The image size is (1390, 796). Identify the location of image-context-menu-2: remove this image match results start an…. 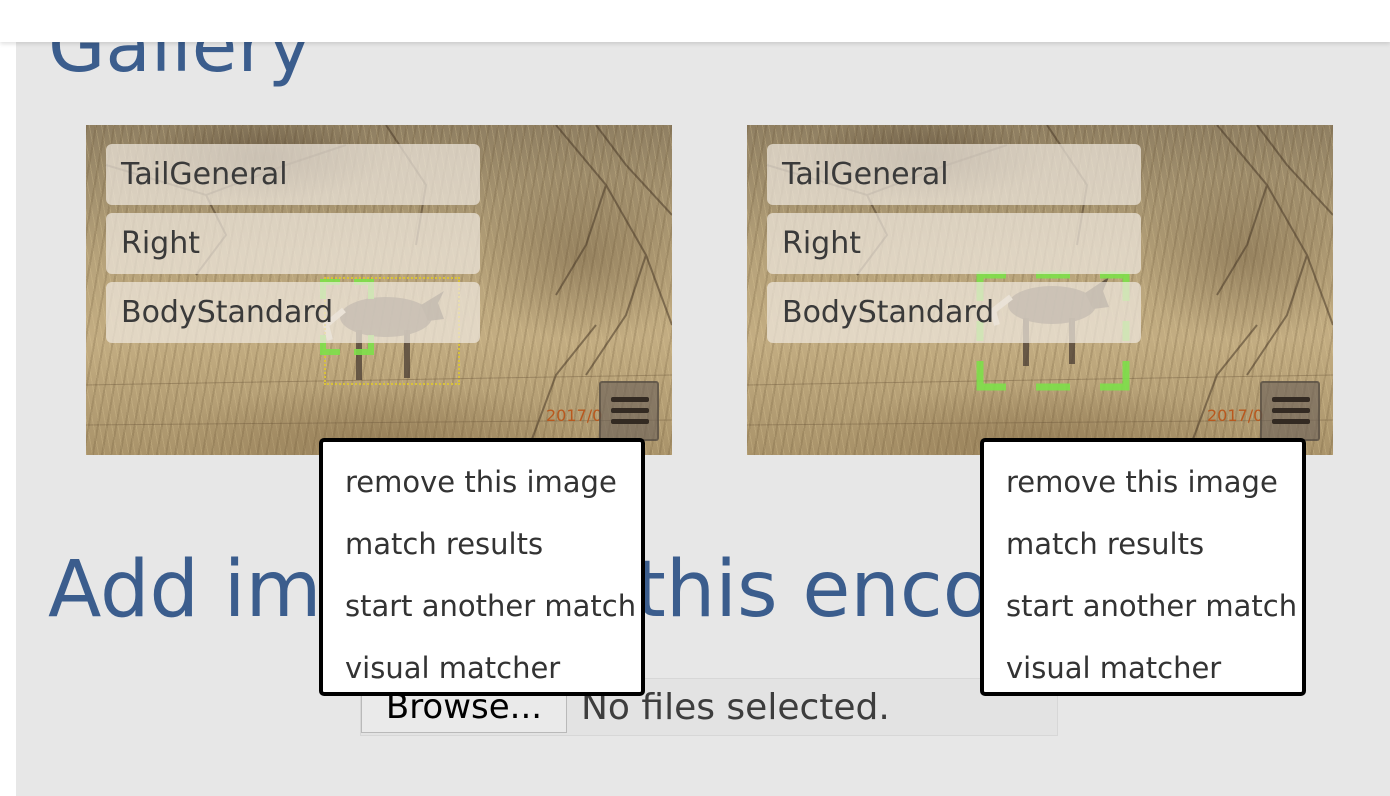
(1143, 567).